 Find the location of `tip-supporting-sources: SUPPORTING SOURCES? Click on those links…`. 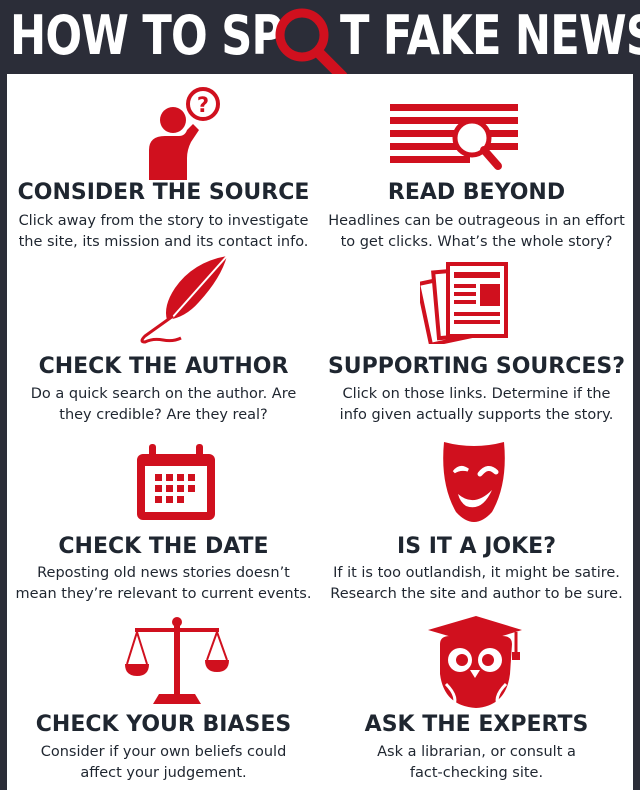

tip-supporting-sources: SUPPORTING SOURCES? Click on those links… is located at coordinates (476, 339).